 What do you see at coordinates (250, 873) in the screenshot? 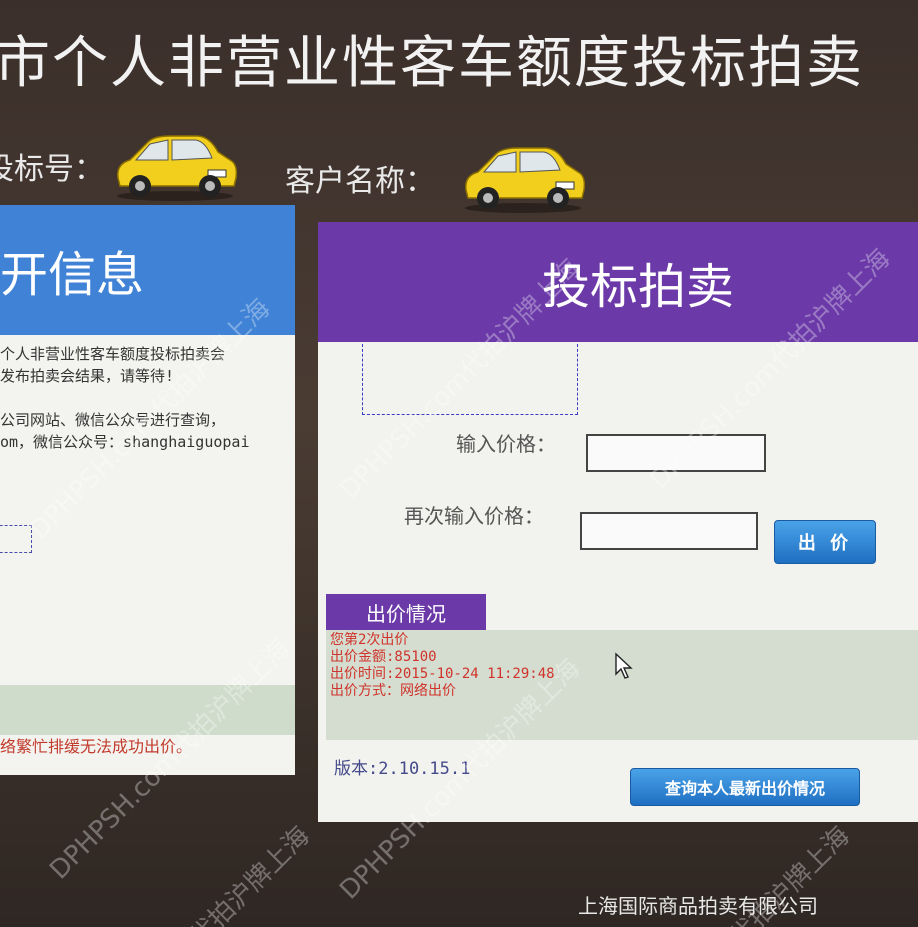
I see `watermark-text: 代拍沪牌上海` at bounding box center [250, 873].